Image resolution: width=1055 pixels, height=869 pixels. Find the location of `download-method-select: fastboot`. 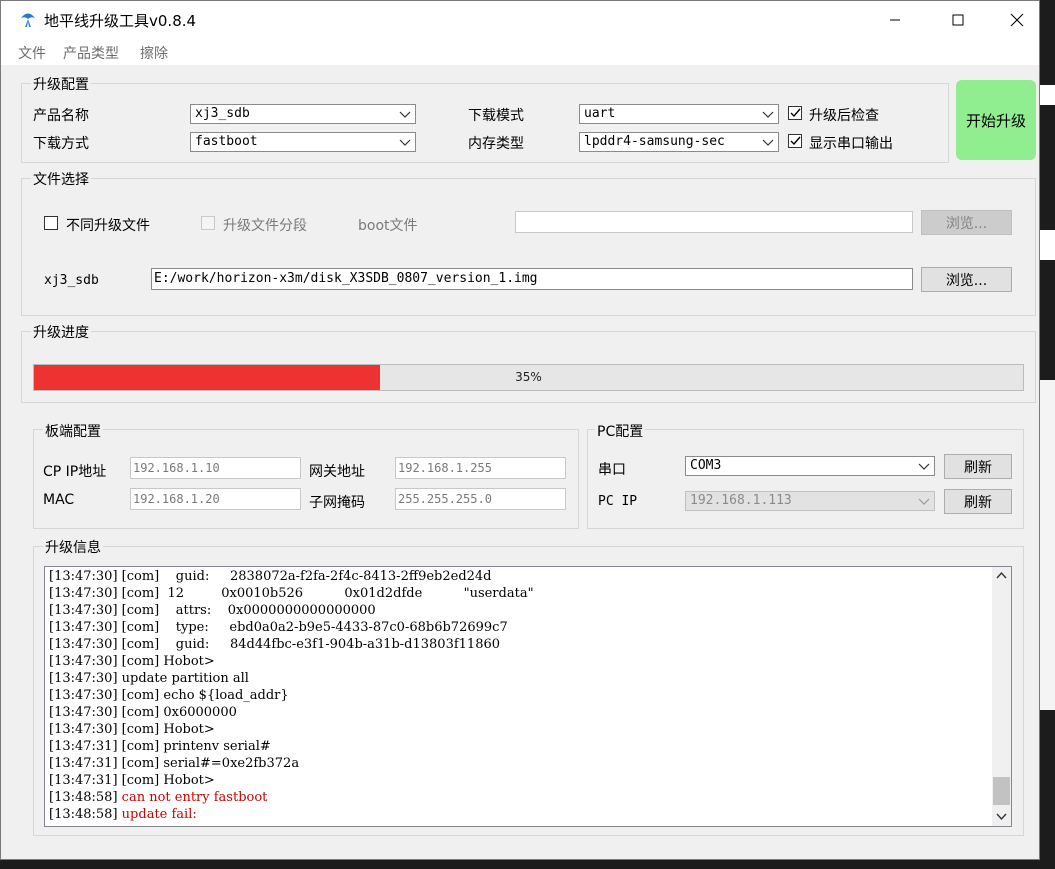

download-method-select: fastboot is located at coordinates (303, 142).